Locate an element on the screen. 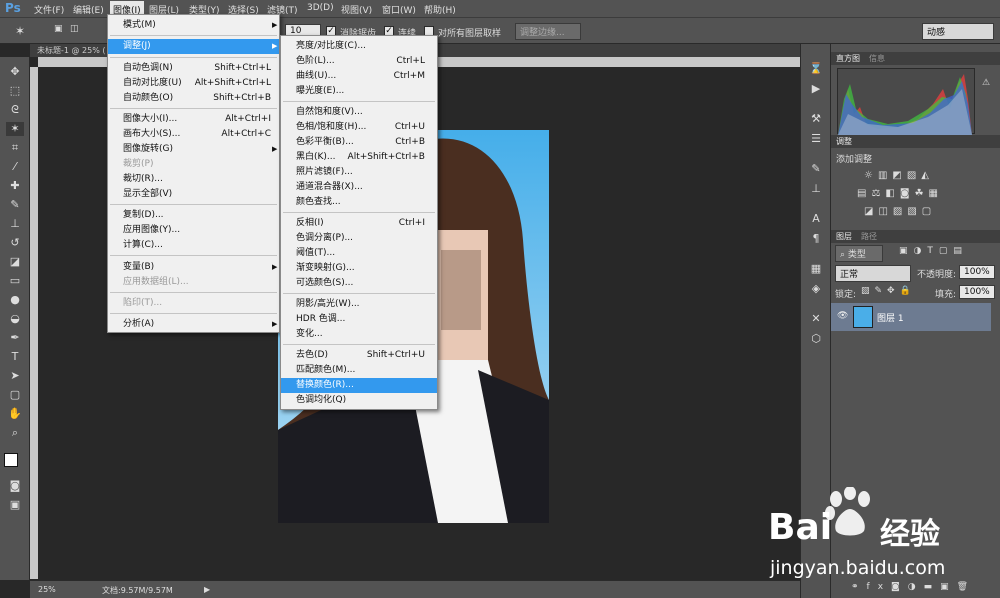 The width and height of the screenshot is (1000, 598). blend-mode-select: 正常 is located at coordinates (873, 273).